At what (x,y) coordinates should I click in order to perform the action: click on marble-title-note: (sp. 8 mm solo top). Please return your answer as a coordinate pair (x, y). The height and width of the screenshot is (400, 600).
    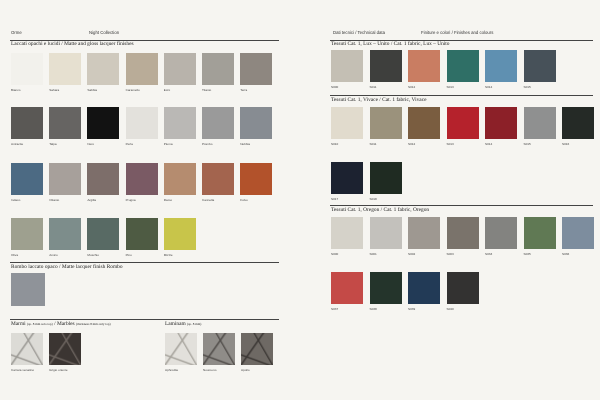
    Looking at the image, I should click on (40, 324).